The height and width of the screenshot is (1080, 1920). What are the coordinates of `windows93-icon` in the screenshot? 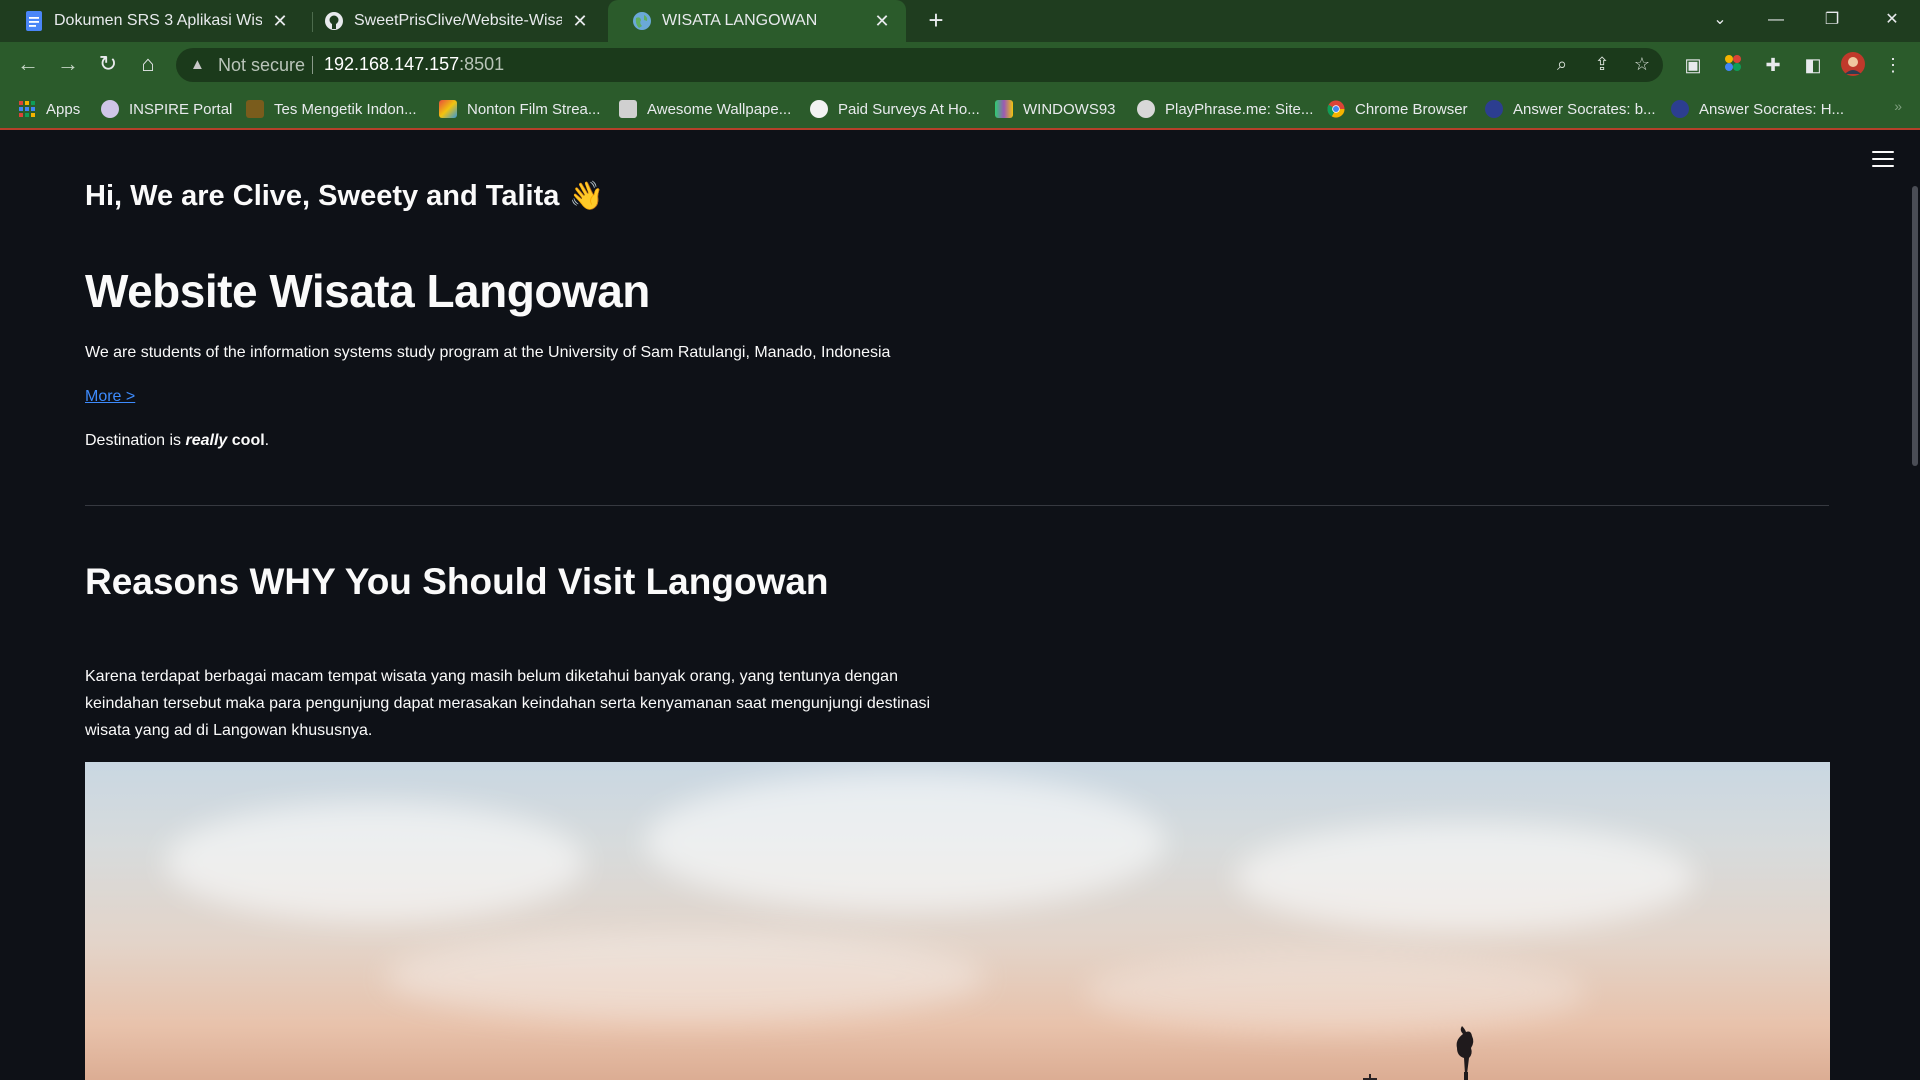 It's located at (1004, 109).